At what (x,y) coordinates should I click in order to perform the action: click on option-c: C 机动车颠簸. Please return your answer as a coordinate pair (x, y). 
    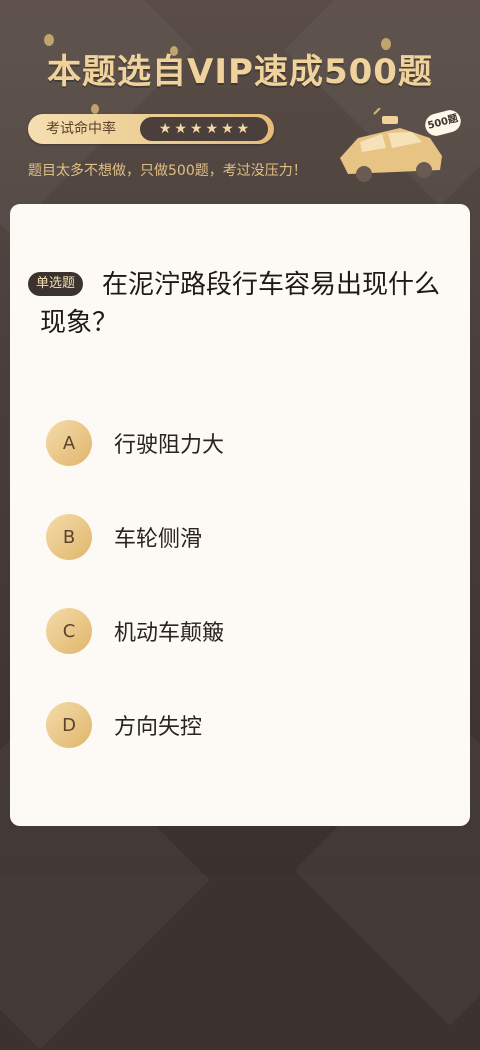
    Looking at the image, I should click on (246, 631).